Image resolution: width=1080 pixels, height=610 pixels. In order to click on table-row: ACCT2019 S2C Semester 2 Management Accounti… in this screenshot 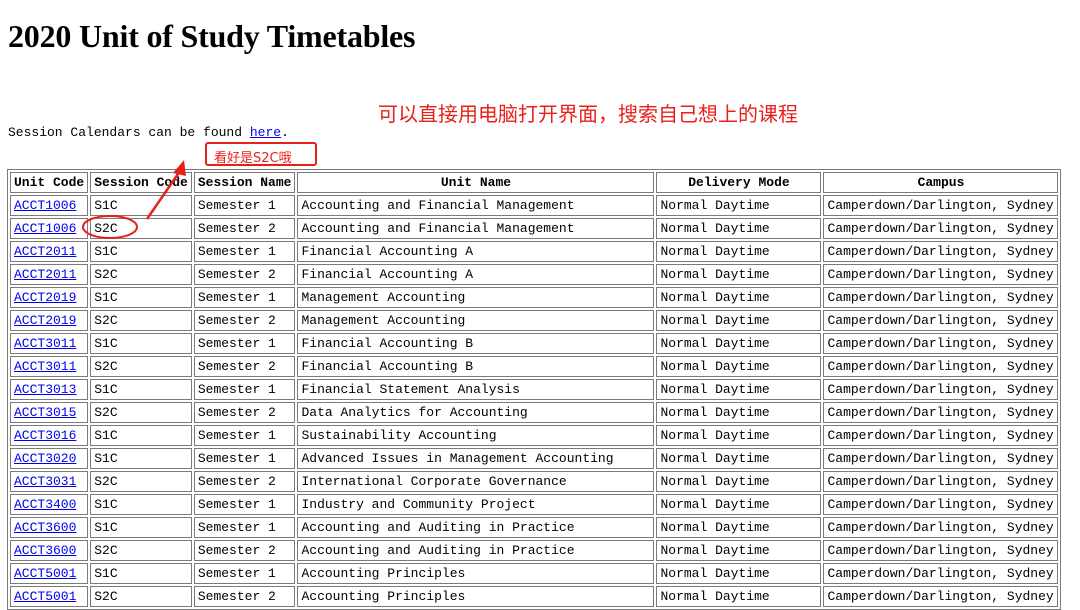, I will do `click(534, 320)`.